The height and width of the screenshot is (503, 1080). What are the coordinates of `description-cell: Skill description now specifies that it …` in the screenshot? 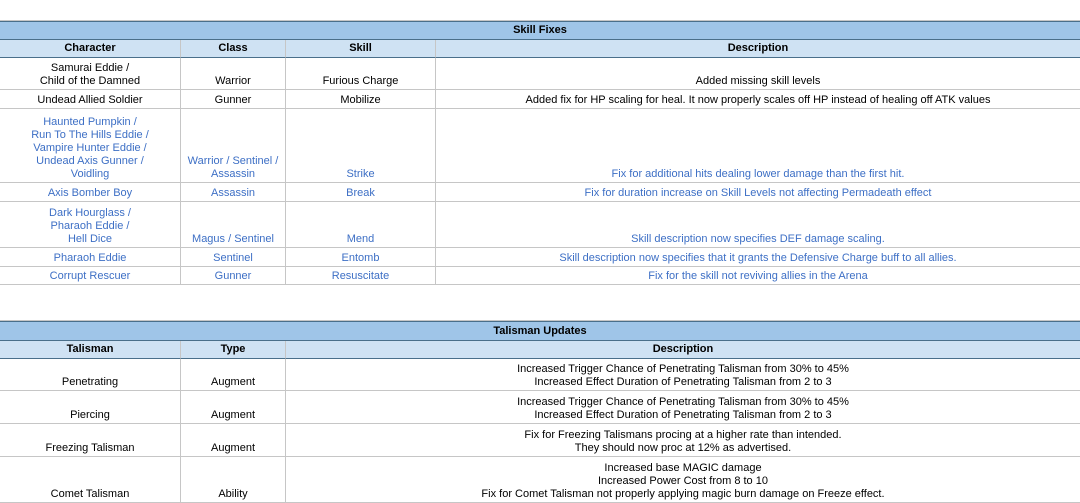 It's located at (758, 257).